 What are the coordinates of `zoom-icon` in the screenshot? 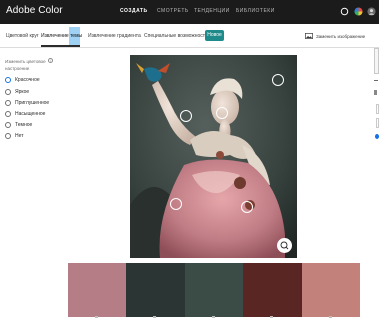 It's located at (284, 245).